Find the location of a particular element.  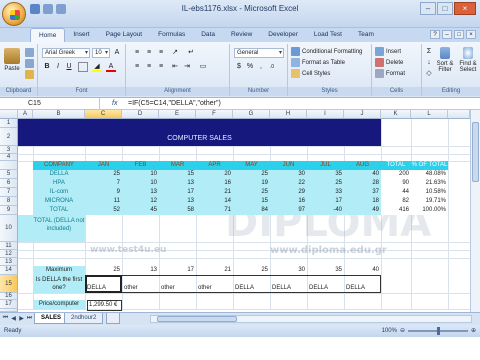

header-apr: APR is located at coordinates (214, 165).